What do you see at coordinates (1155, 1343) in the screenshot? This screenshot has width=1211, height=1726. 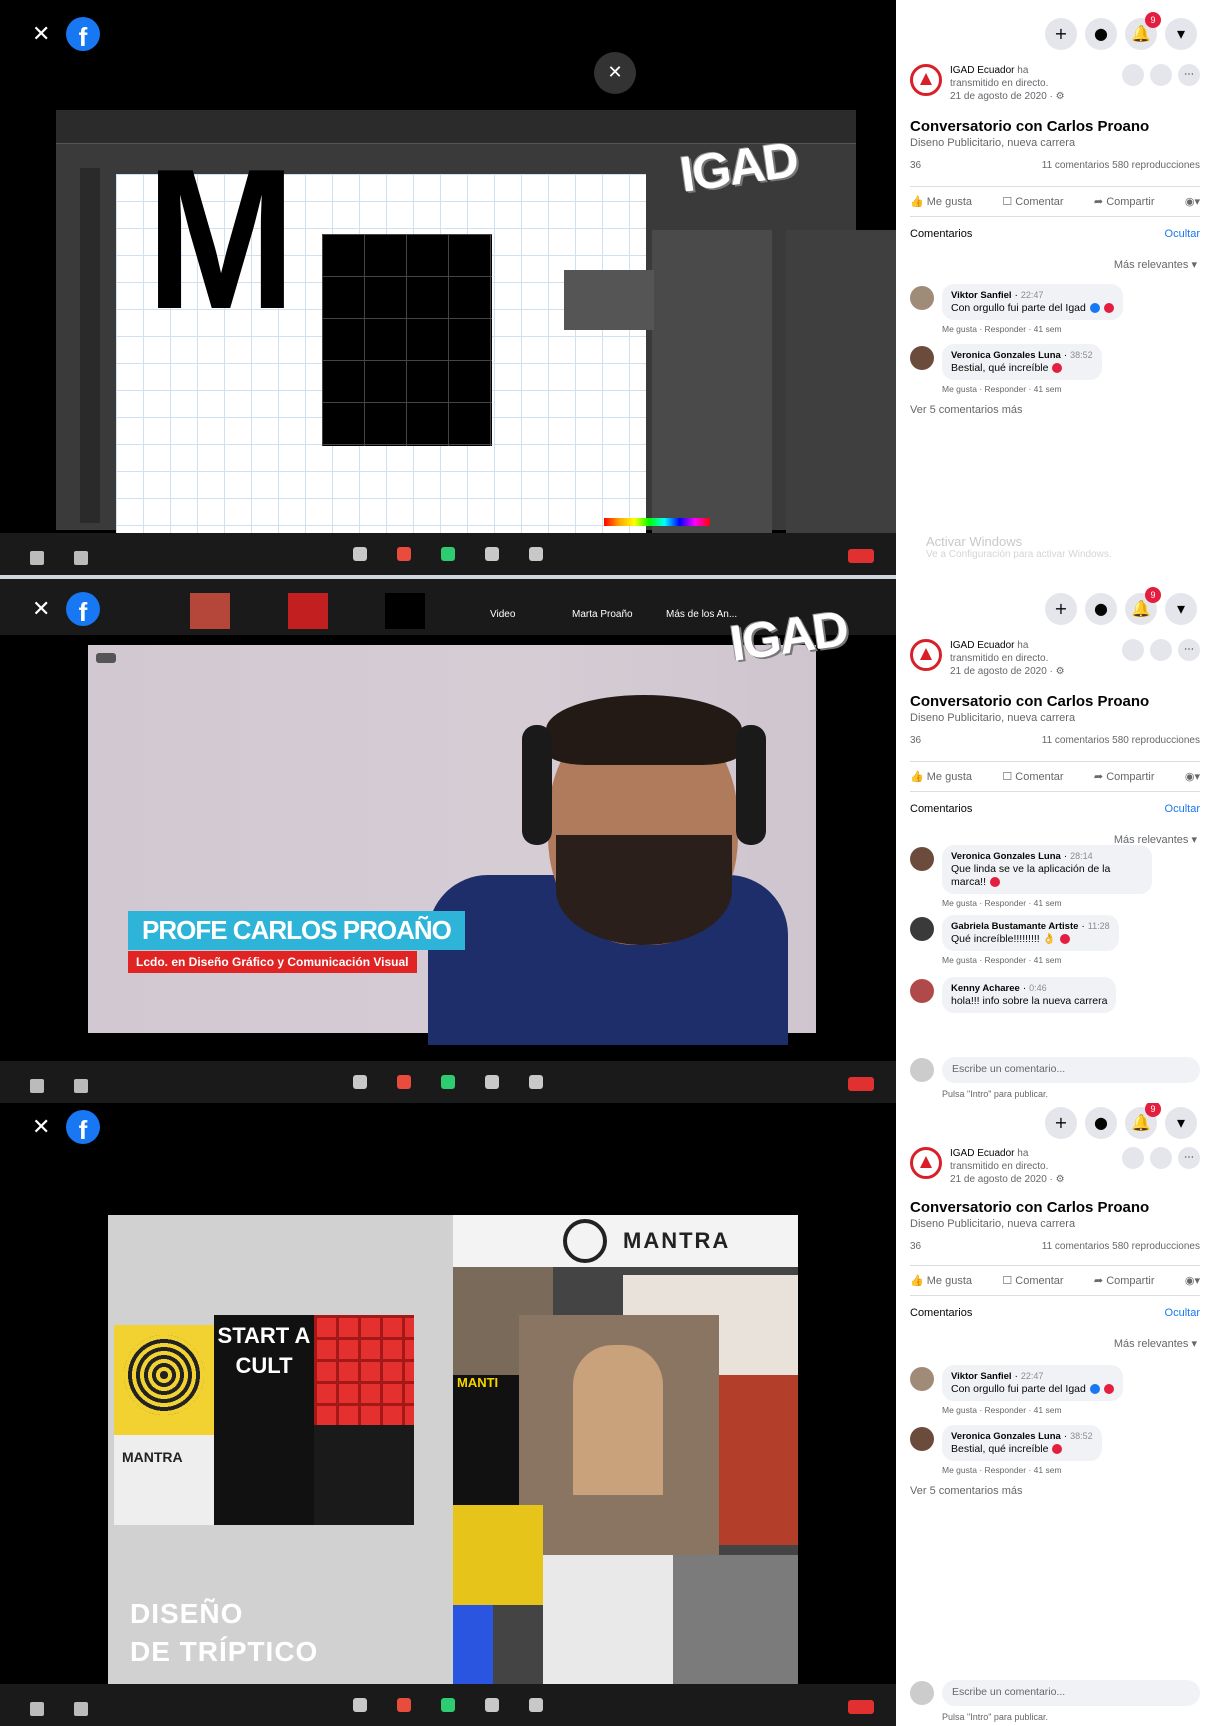 I see `sort-dropdown: Más relevantes ▾` at bounding box center [1155, 1343].